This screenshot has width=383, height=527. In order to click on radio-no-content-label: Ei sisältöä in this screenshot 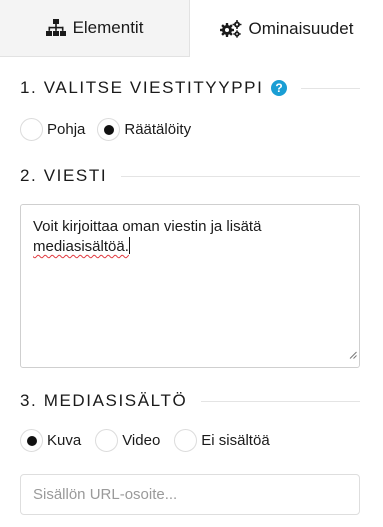, I will do `click(235, 440)`.